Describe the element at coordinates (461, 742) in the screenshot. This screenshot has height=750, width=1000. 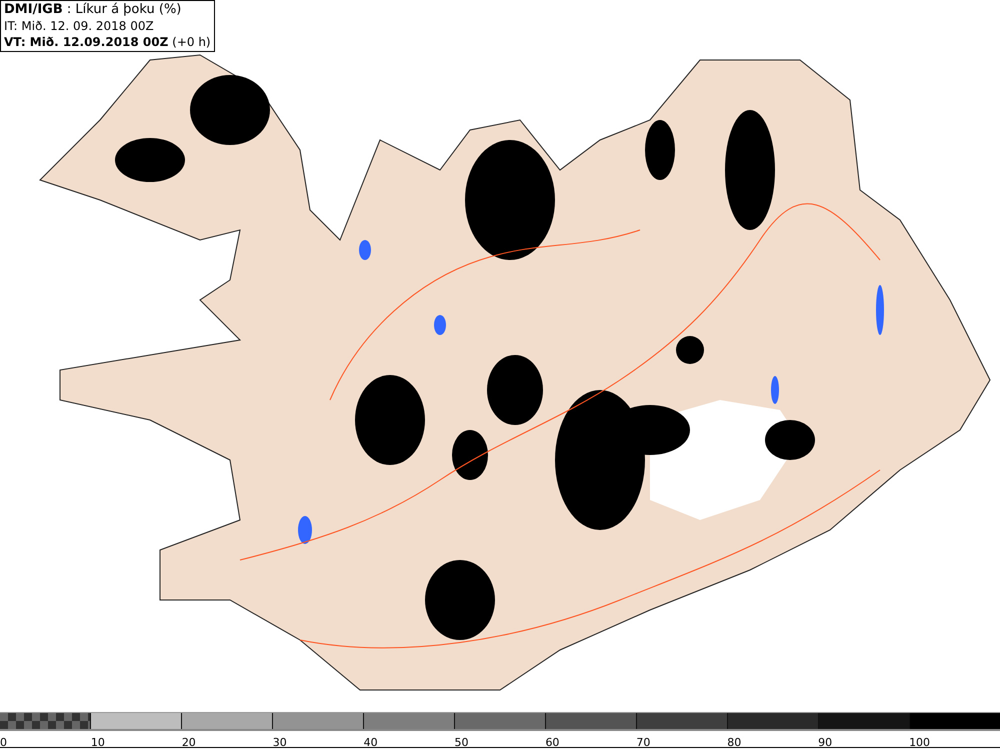
I see `legend-label: 50` at that location.